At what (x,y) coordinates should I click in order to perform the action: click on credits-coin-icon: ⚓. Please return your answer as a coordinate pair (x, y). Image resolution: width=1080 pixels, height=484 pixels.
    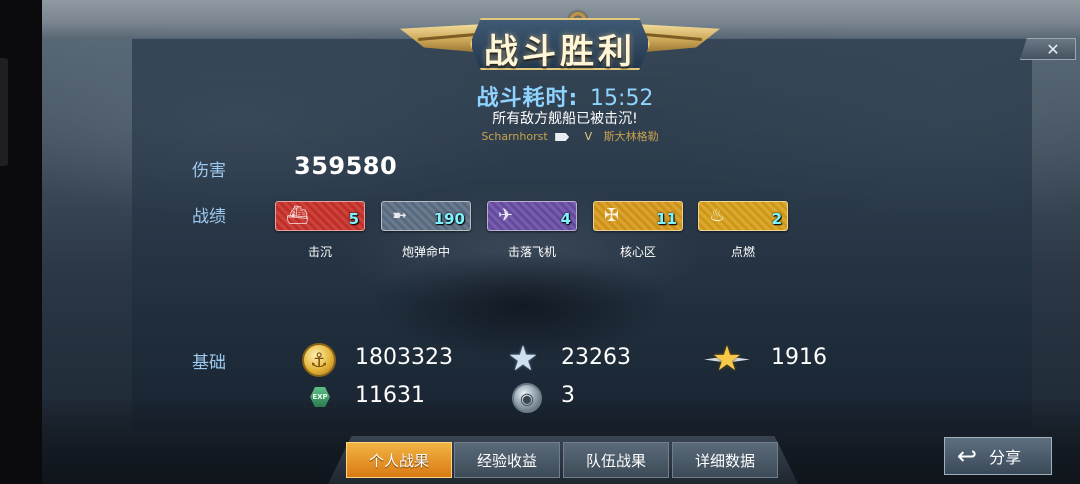
    Looking at the image, I should click on (319, 360).